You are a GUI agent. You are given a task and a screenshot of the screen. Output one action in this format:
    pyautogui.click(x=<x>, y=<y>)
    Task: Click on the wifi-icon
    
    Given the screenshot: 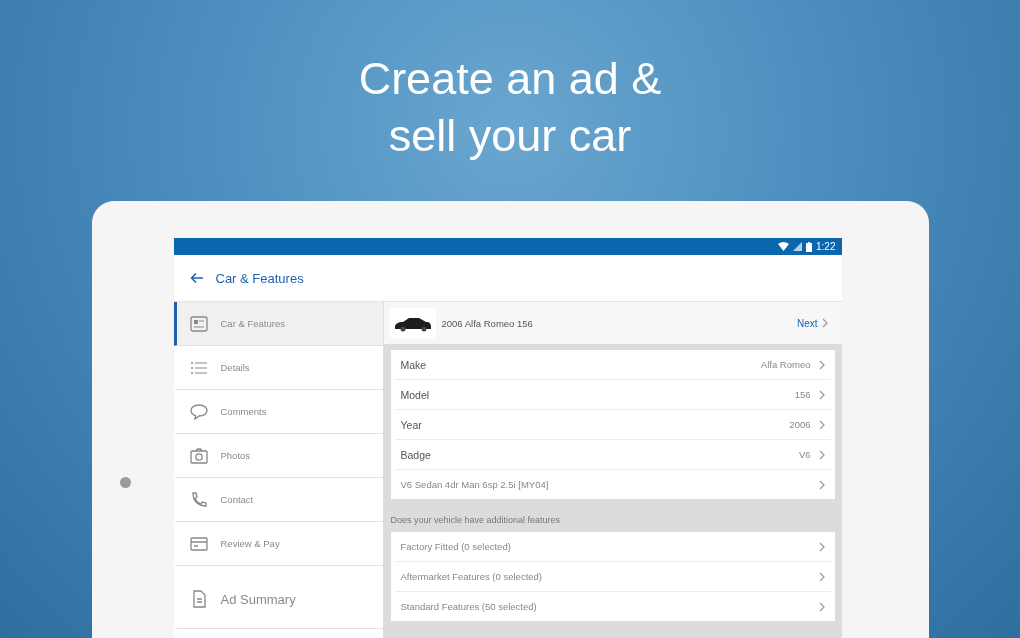 What is the action you would take?
    pyautogui.click(x=784, y=246)
    